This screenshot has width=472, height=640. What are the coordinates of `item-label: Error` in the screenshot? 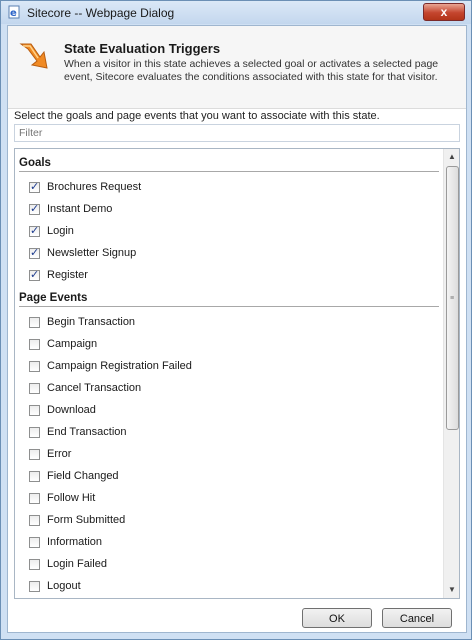 It's located at (59, 454).